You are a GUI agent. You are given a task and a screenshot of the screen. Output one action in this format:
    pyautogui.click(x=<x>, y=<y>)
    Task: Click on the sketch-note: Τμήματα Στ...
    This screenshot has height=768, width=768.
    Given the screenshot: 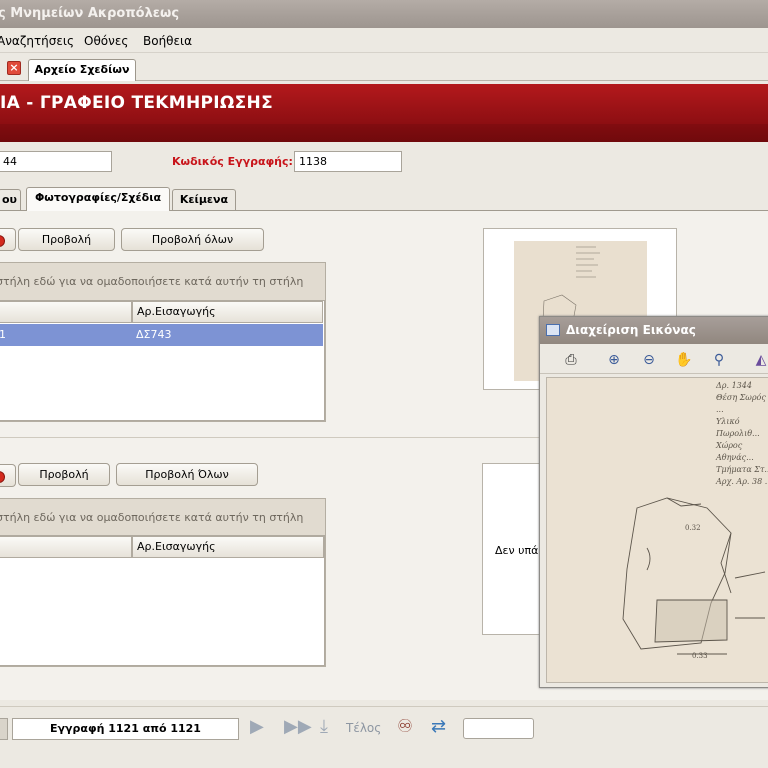 What is the action you would take?
    pyautogui.click(x=742, y=469)
    